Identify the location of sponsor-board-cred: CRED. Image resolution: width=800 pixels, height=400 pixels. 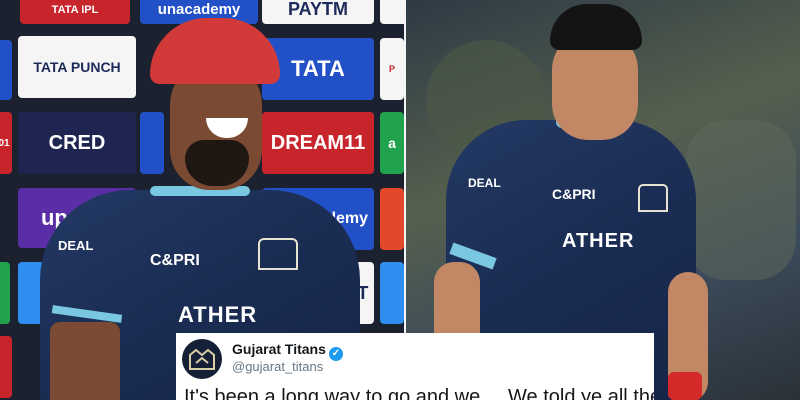
(77, 143).